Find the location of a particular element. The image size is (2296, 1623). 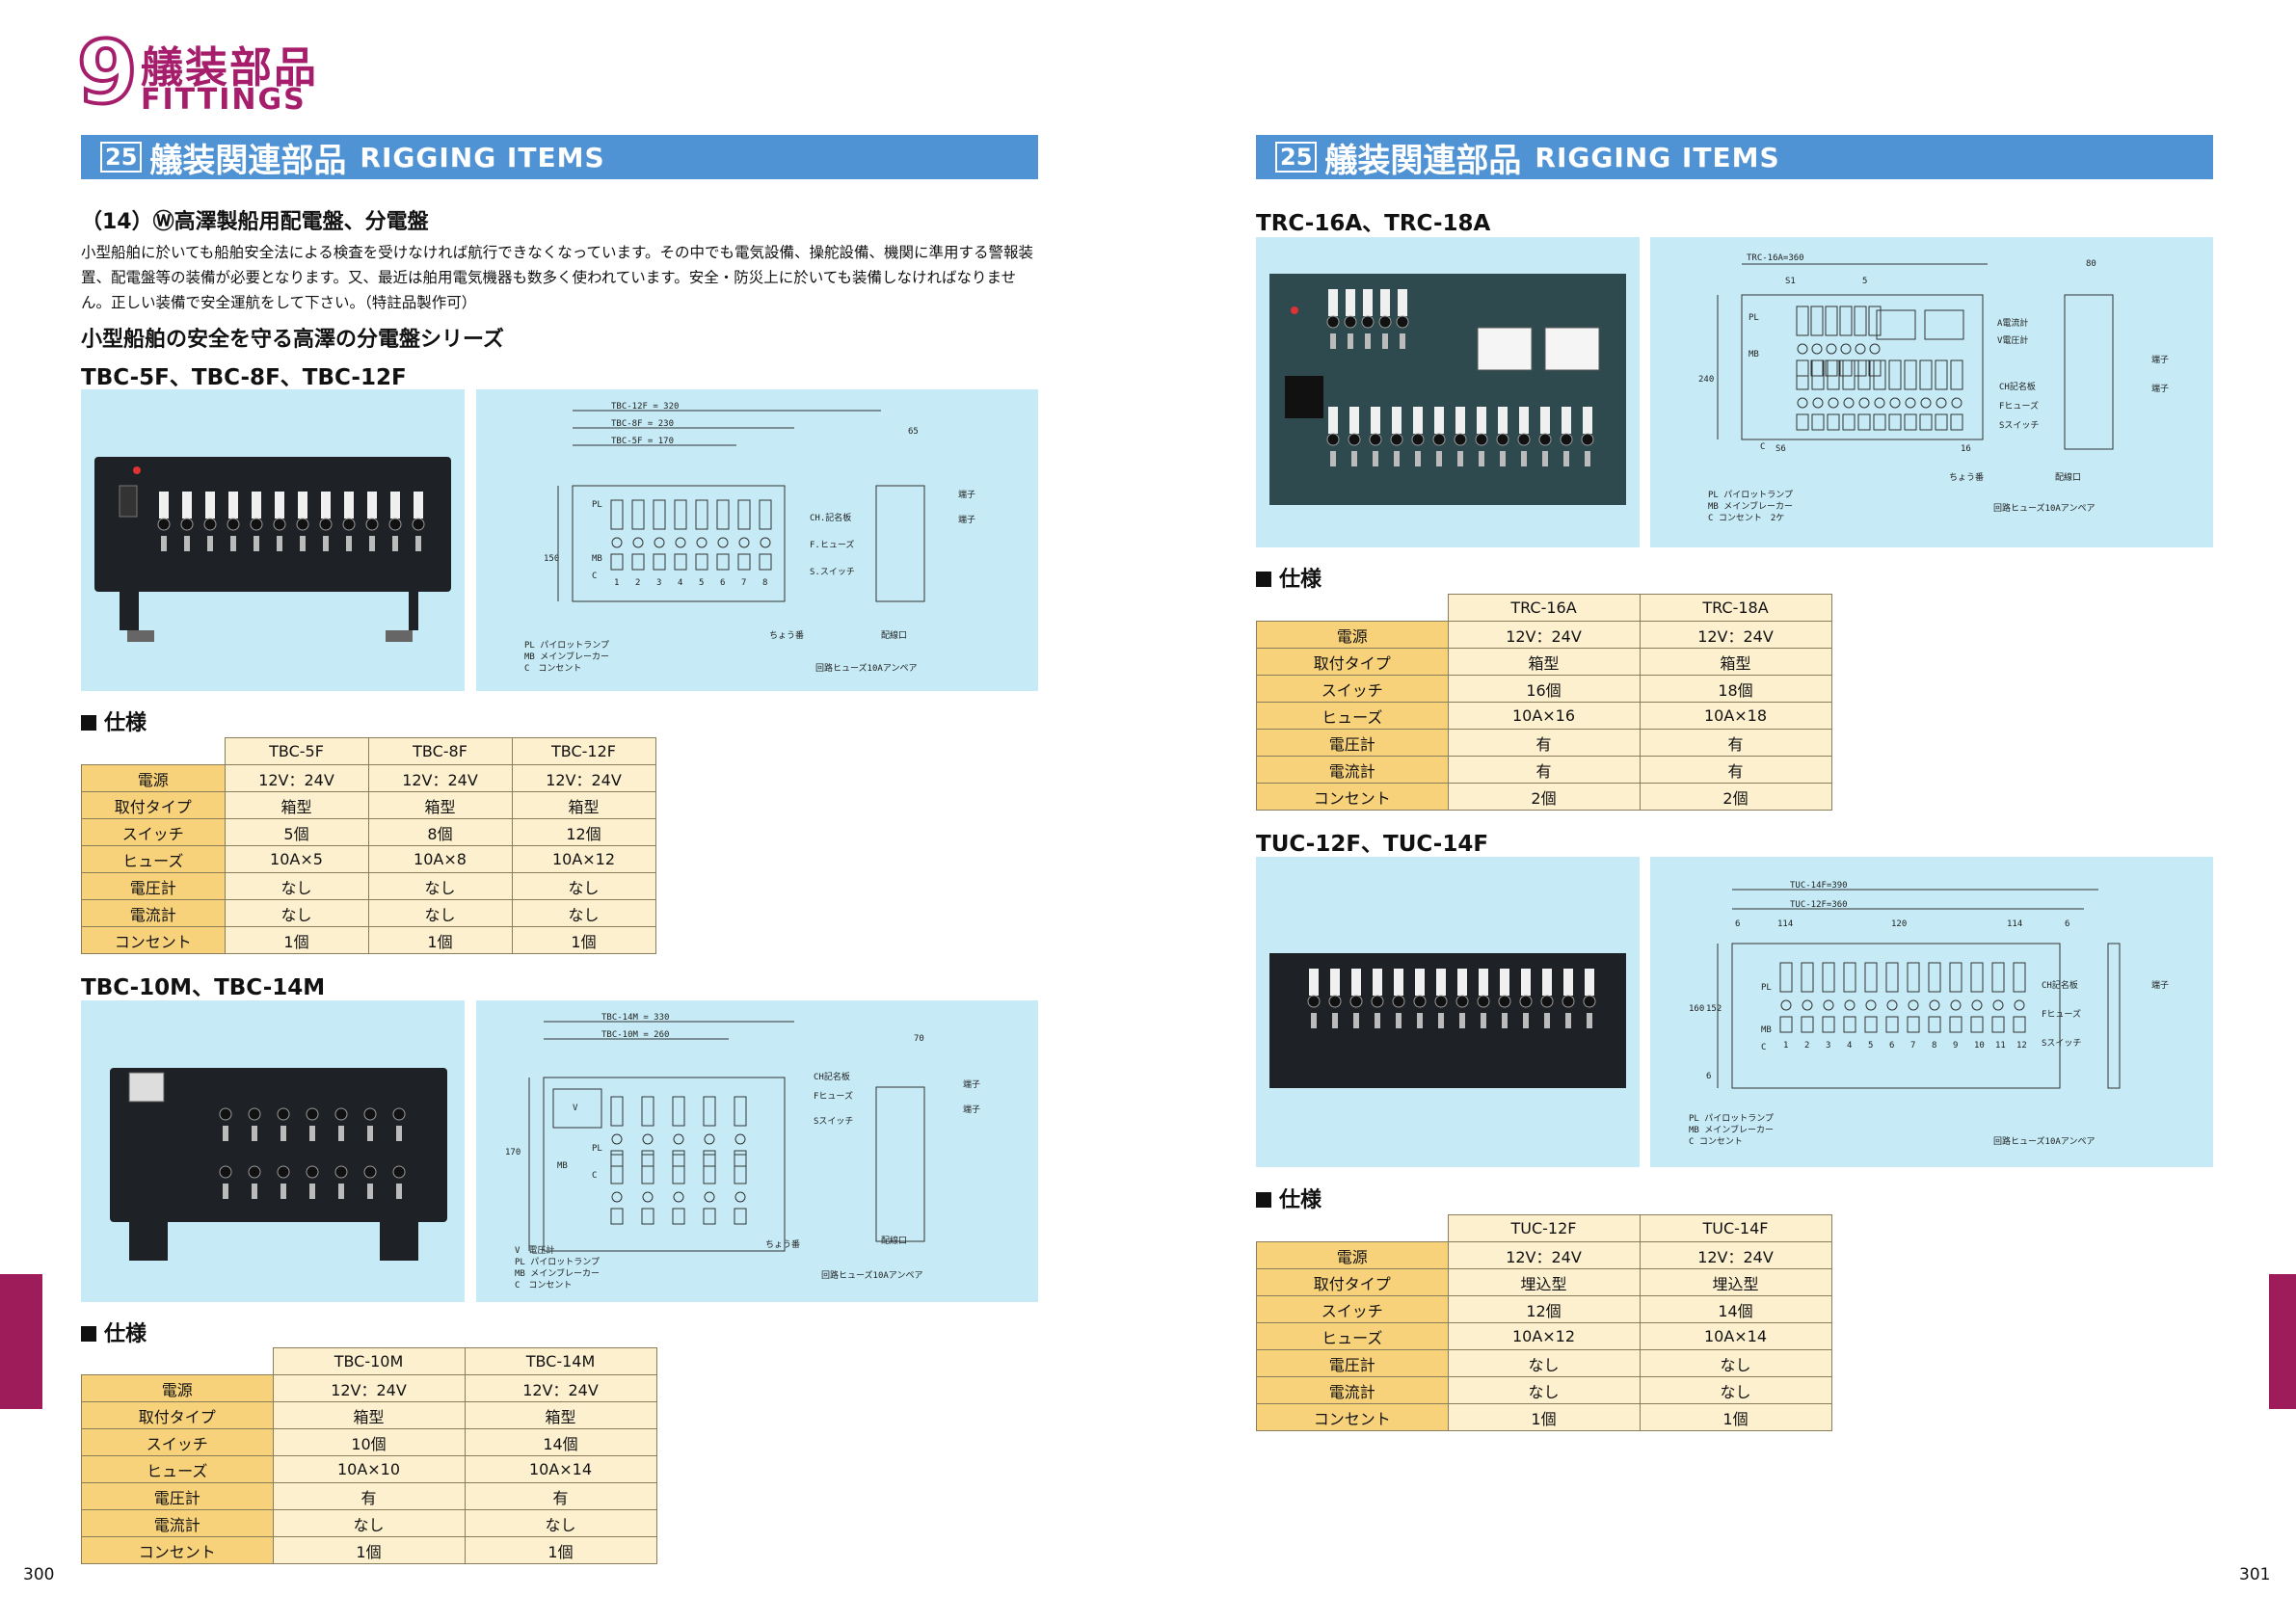

row-label: スイッチ is located at coordinates (177, 1442).